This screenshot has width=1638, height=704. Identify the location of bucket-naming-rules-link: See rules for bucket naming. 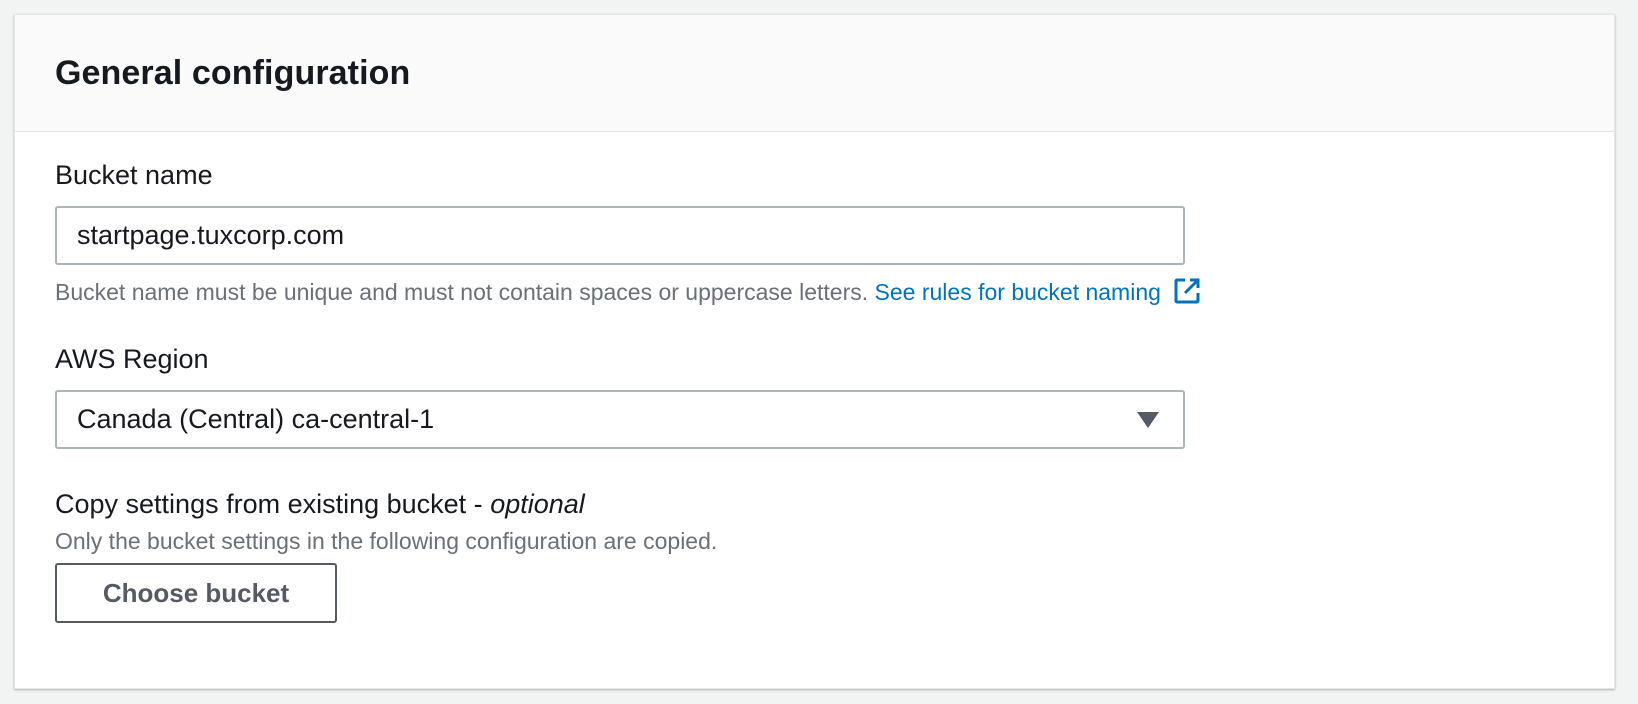
(1038, 291).